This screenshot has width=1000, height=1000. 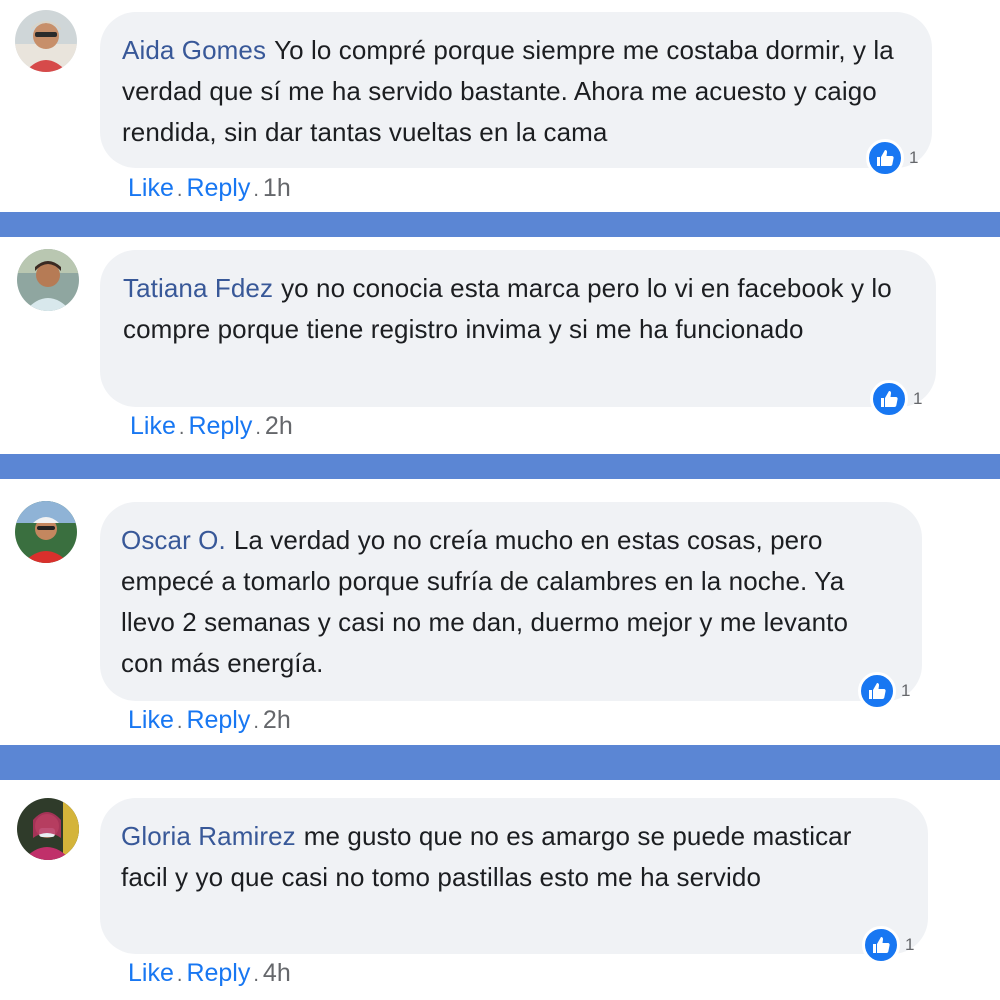 I want to click on comment-author: Oscar O., so click(x=173, y=540).